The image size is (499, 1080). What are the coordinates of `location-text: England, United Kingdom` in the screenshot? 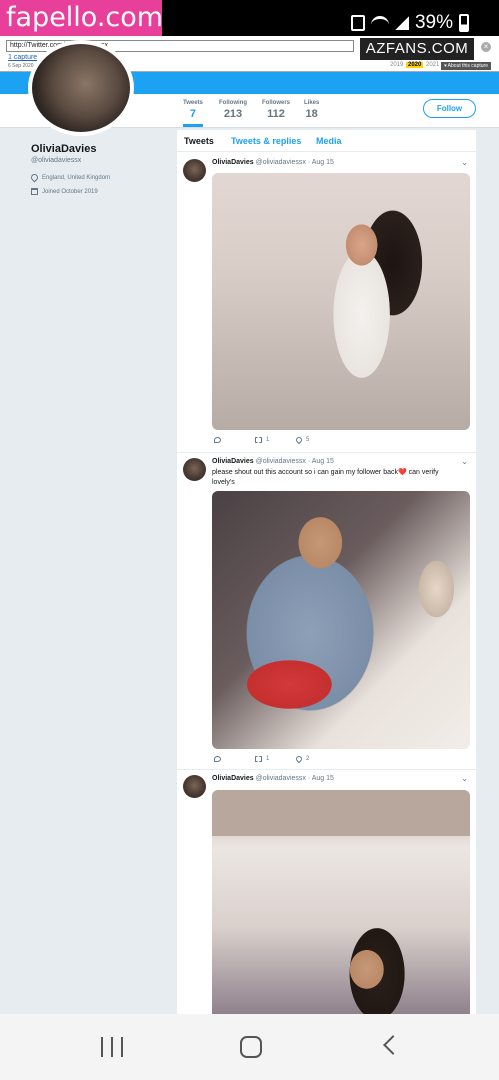 It's located at (76, 177).